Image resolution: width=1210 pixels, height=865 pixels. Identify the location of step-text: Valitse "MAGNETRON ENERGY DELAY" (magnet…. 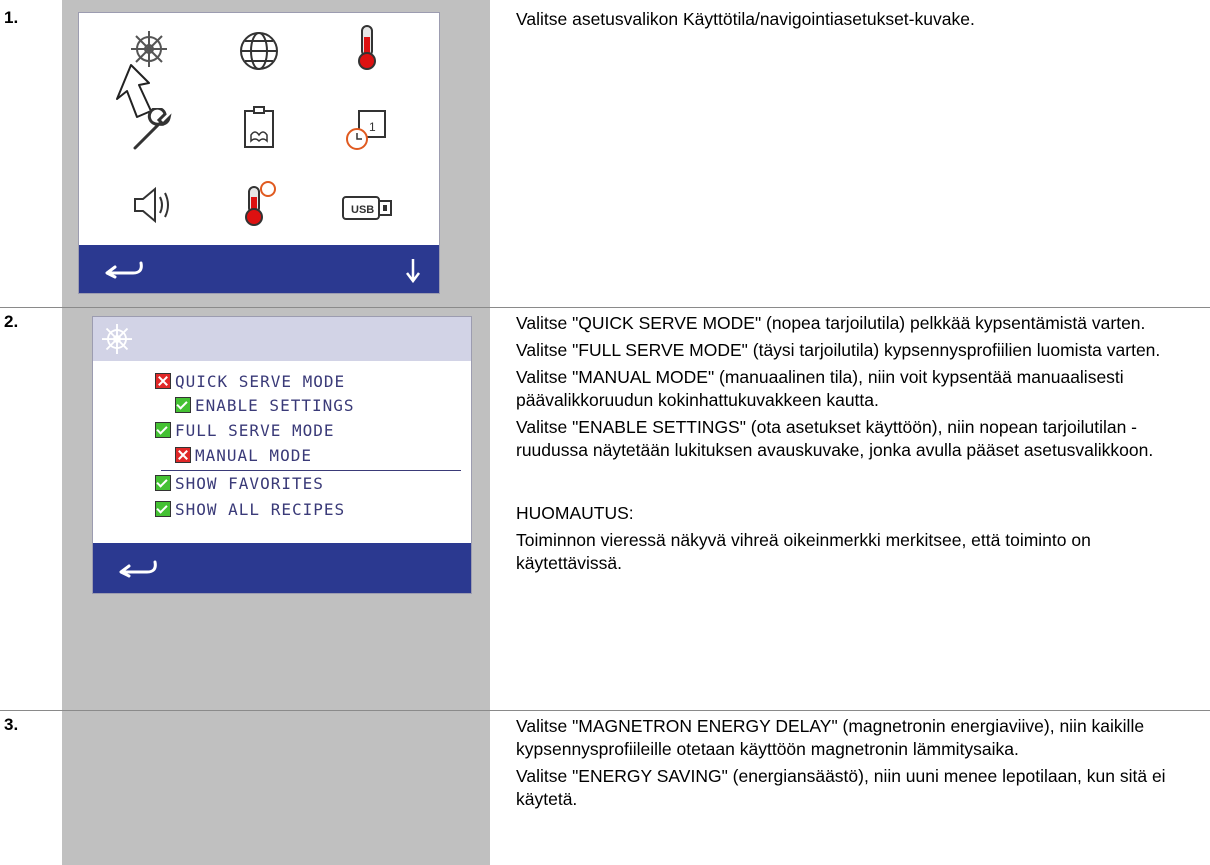
(830, 737).